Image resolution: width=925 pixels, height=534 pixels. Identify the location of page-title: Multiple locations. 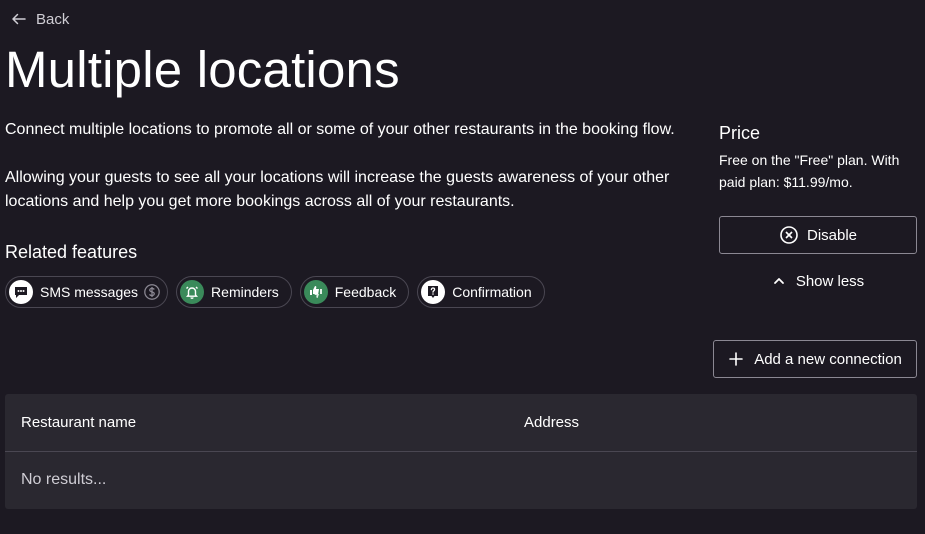
(202, 69).